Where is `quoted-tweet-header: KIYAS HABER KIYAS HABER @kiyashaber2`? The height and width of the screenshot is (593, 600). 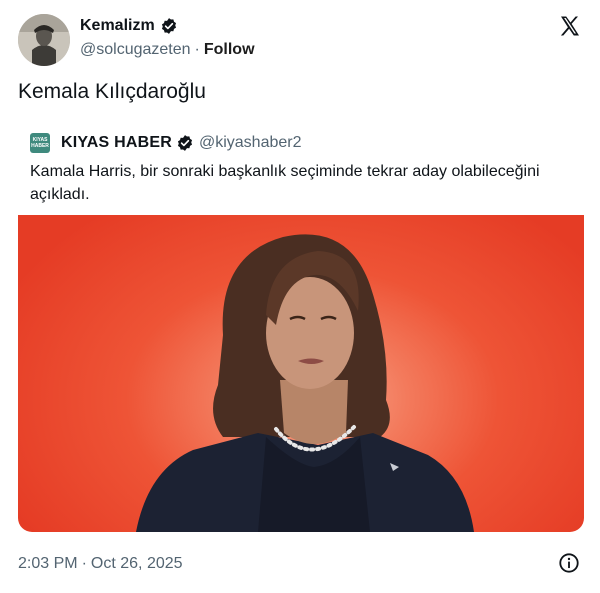 quoted-tweet-header: KIYAS HABER KIYAS HABER @kiyashaber2 is located at coordinates (165, 143).